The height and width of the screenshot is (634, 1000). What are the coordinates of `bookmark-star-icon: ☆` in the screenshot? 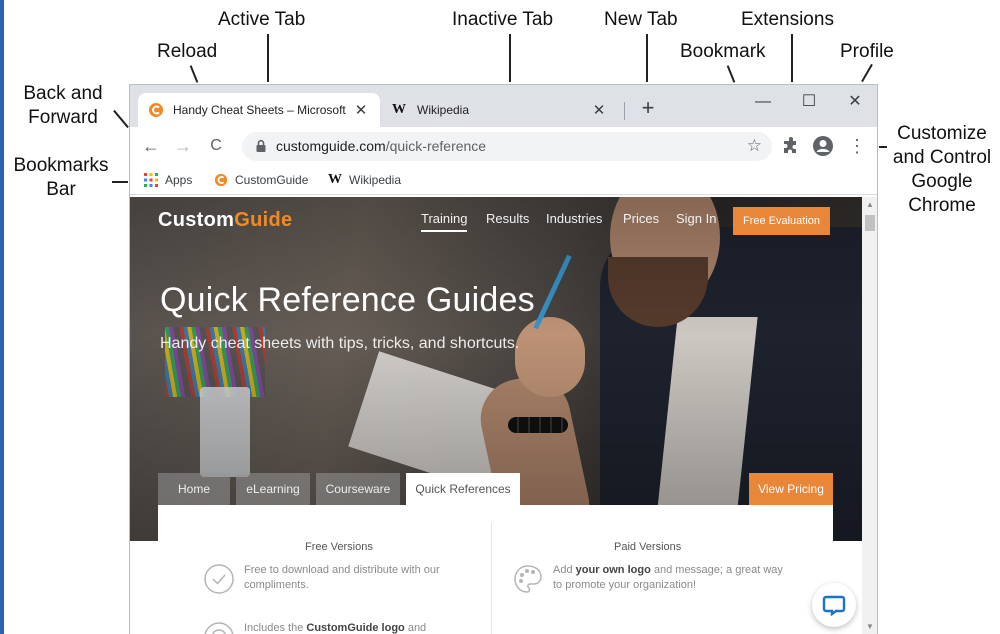 It's located at (754, 146).